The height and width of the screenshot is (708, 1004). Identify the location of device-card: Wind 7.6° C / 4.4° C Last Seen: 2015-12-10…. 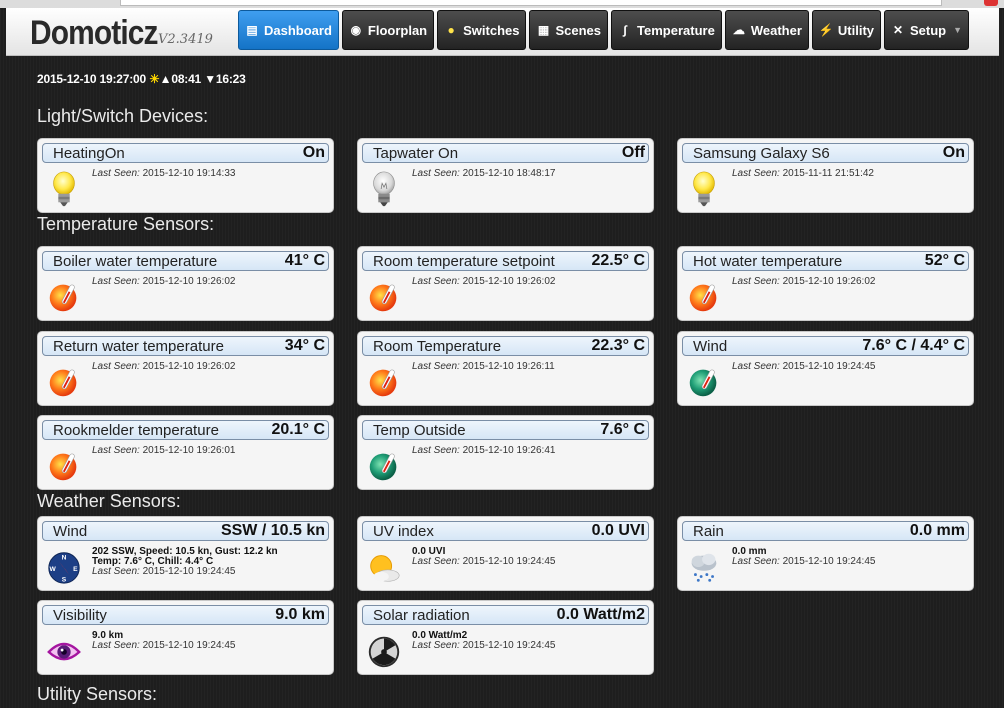
(825, 368).